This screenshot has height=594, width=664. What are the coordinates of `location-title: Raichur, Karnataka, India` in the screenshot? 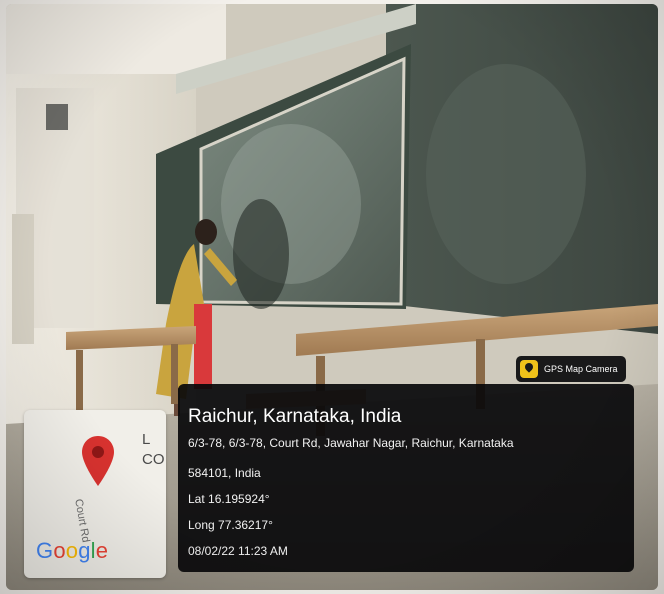 It's located at (295, 416).